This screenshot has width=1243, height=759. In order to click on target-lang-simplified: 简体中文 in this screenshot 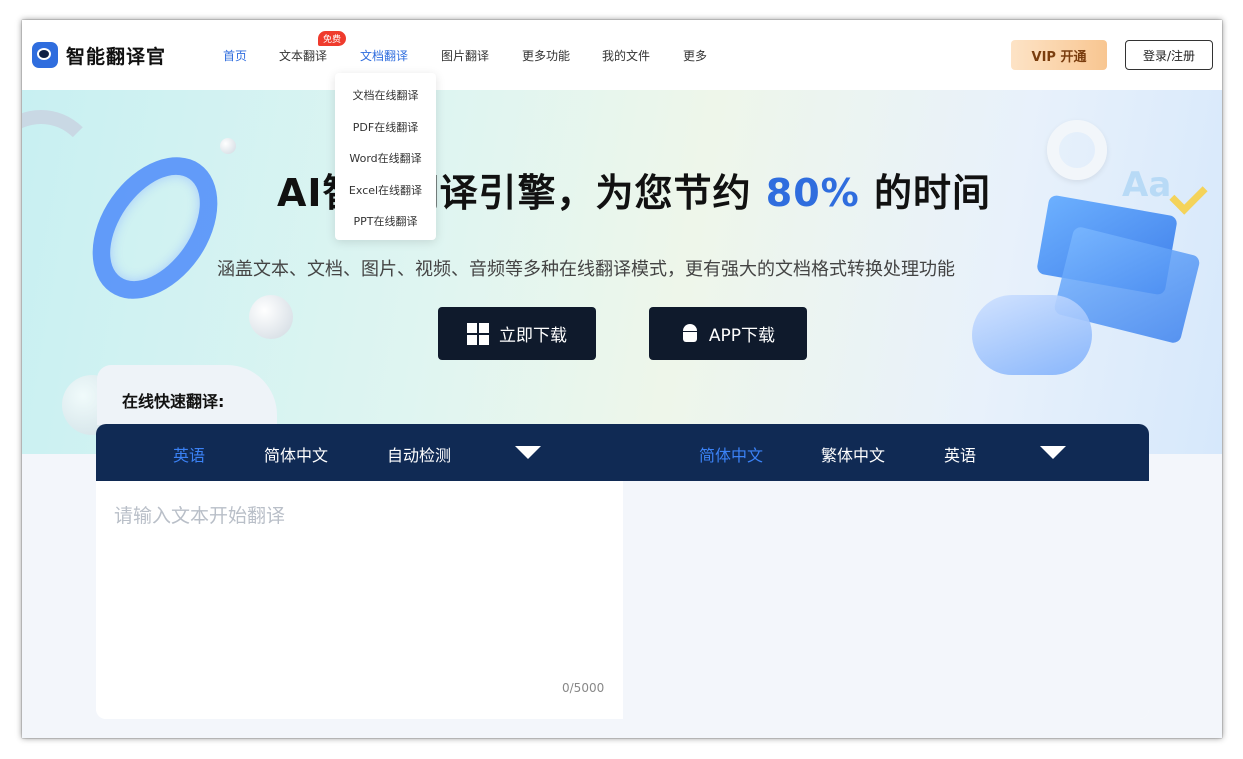, I will do `click(731, 454)`.